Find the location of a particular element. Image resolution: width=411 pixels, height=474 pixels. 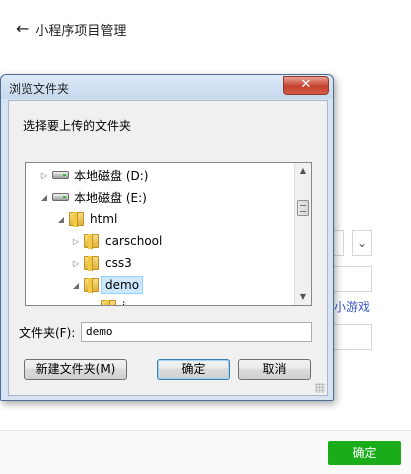

mini-game-link: 小游戏 is located at coordinates (352, 306).